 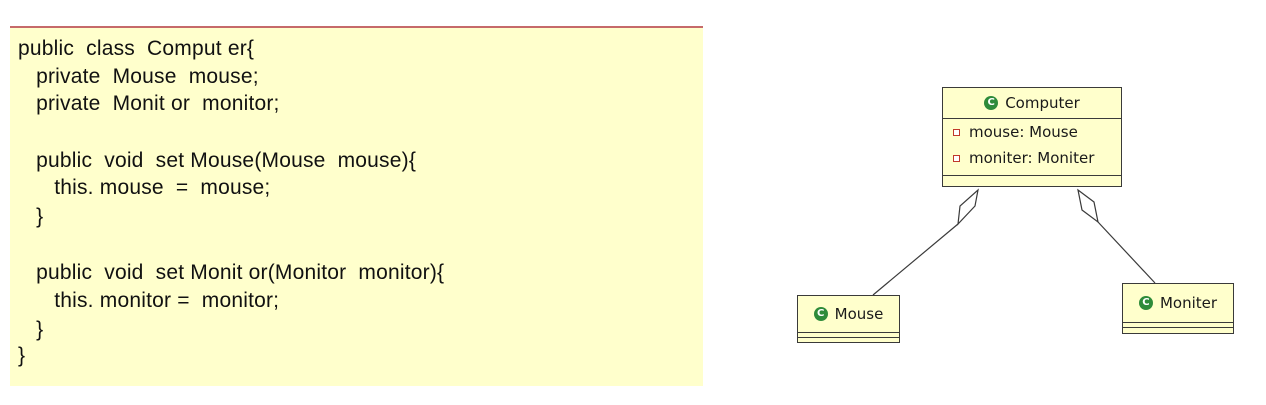 I want to click on aggregation-diamond-moniter, so click(x=1088, y=206).